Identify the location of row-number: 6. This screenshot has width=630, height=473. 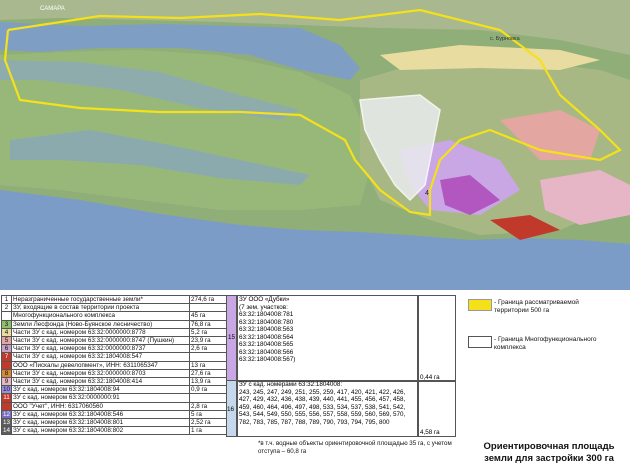
(6, 349).